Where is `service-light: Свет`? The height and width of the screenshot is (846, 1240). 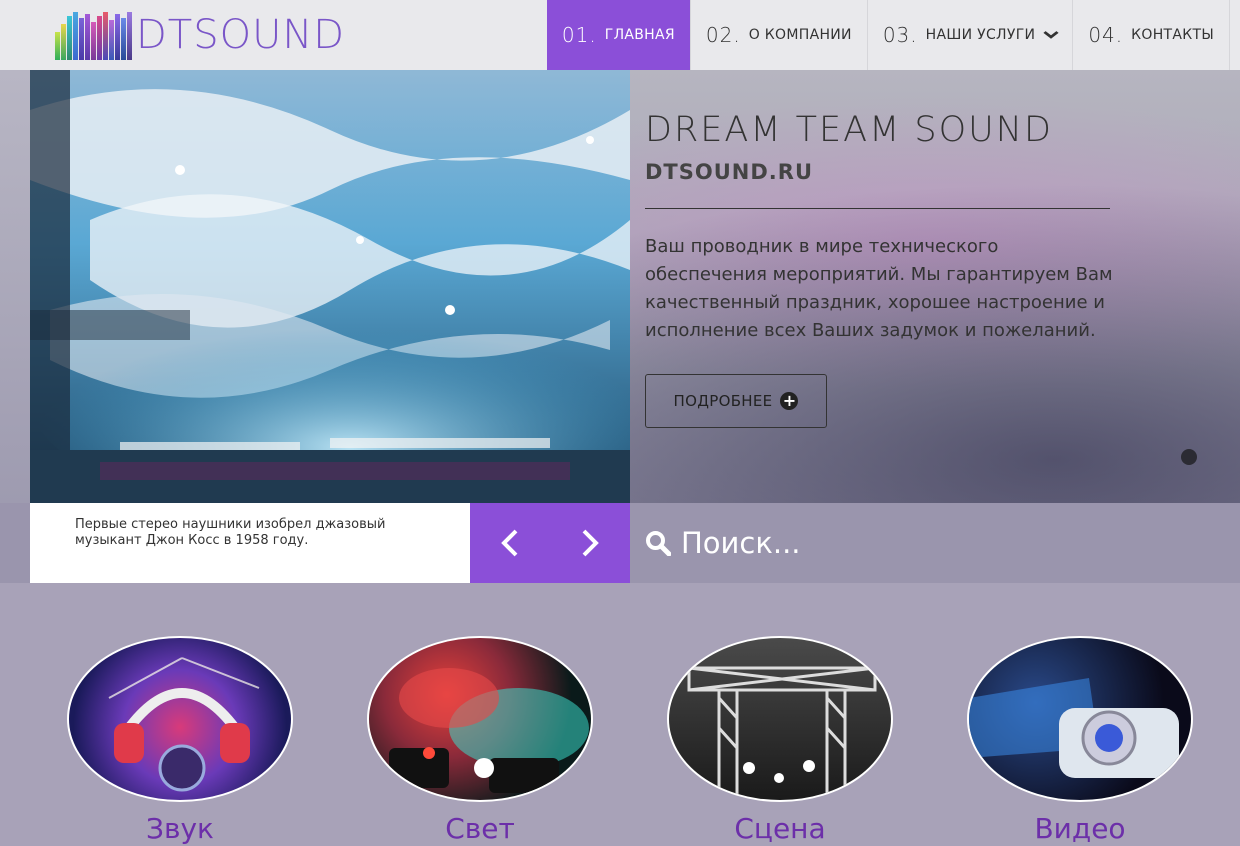
service-light: Свет is located at coordinates (480, 740).